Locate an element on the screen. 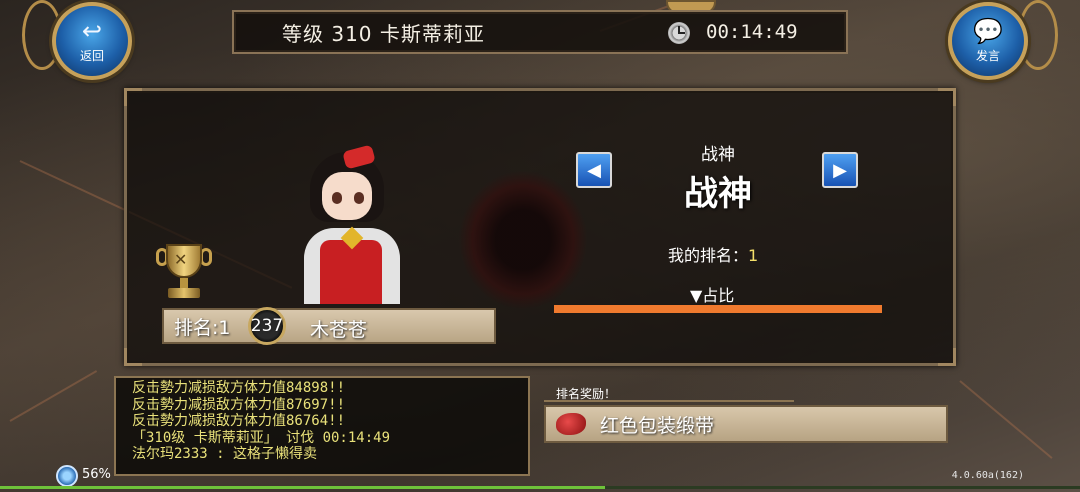  share-dropdown: ▼占比 is located at coordinates (712, 294).